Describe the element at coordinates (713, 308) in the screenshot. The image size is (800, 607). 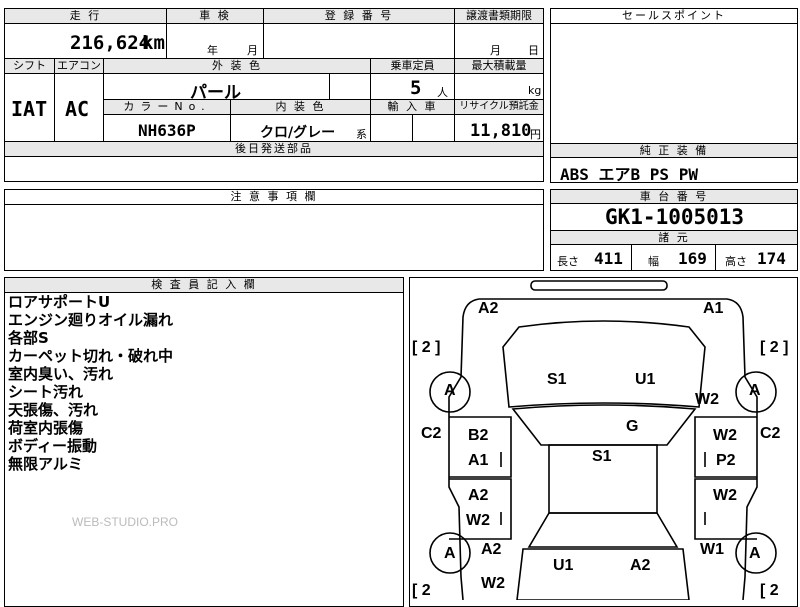
I see `damage-front-right: A1` at that location.